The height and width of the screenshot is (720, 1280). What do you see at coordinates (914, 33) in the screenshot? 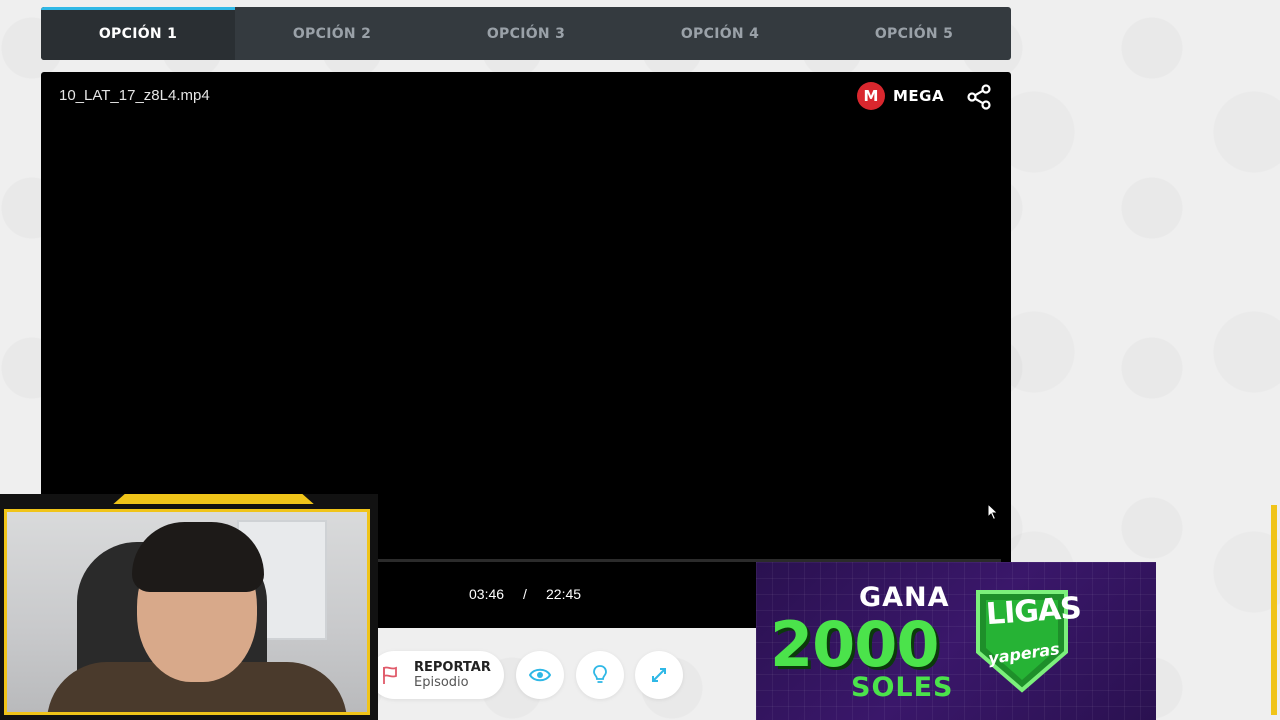
I see `tab-option-5: OPCIÓN 5` at bounding box center [914, 33].